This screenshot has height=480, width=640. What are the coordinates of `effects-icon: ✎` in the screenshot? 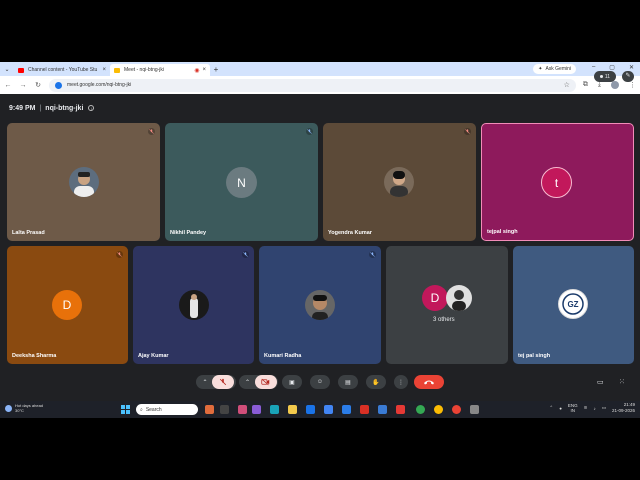 It's located at (628, 76).